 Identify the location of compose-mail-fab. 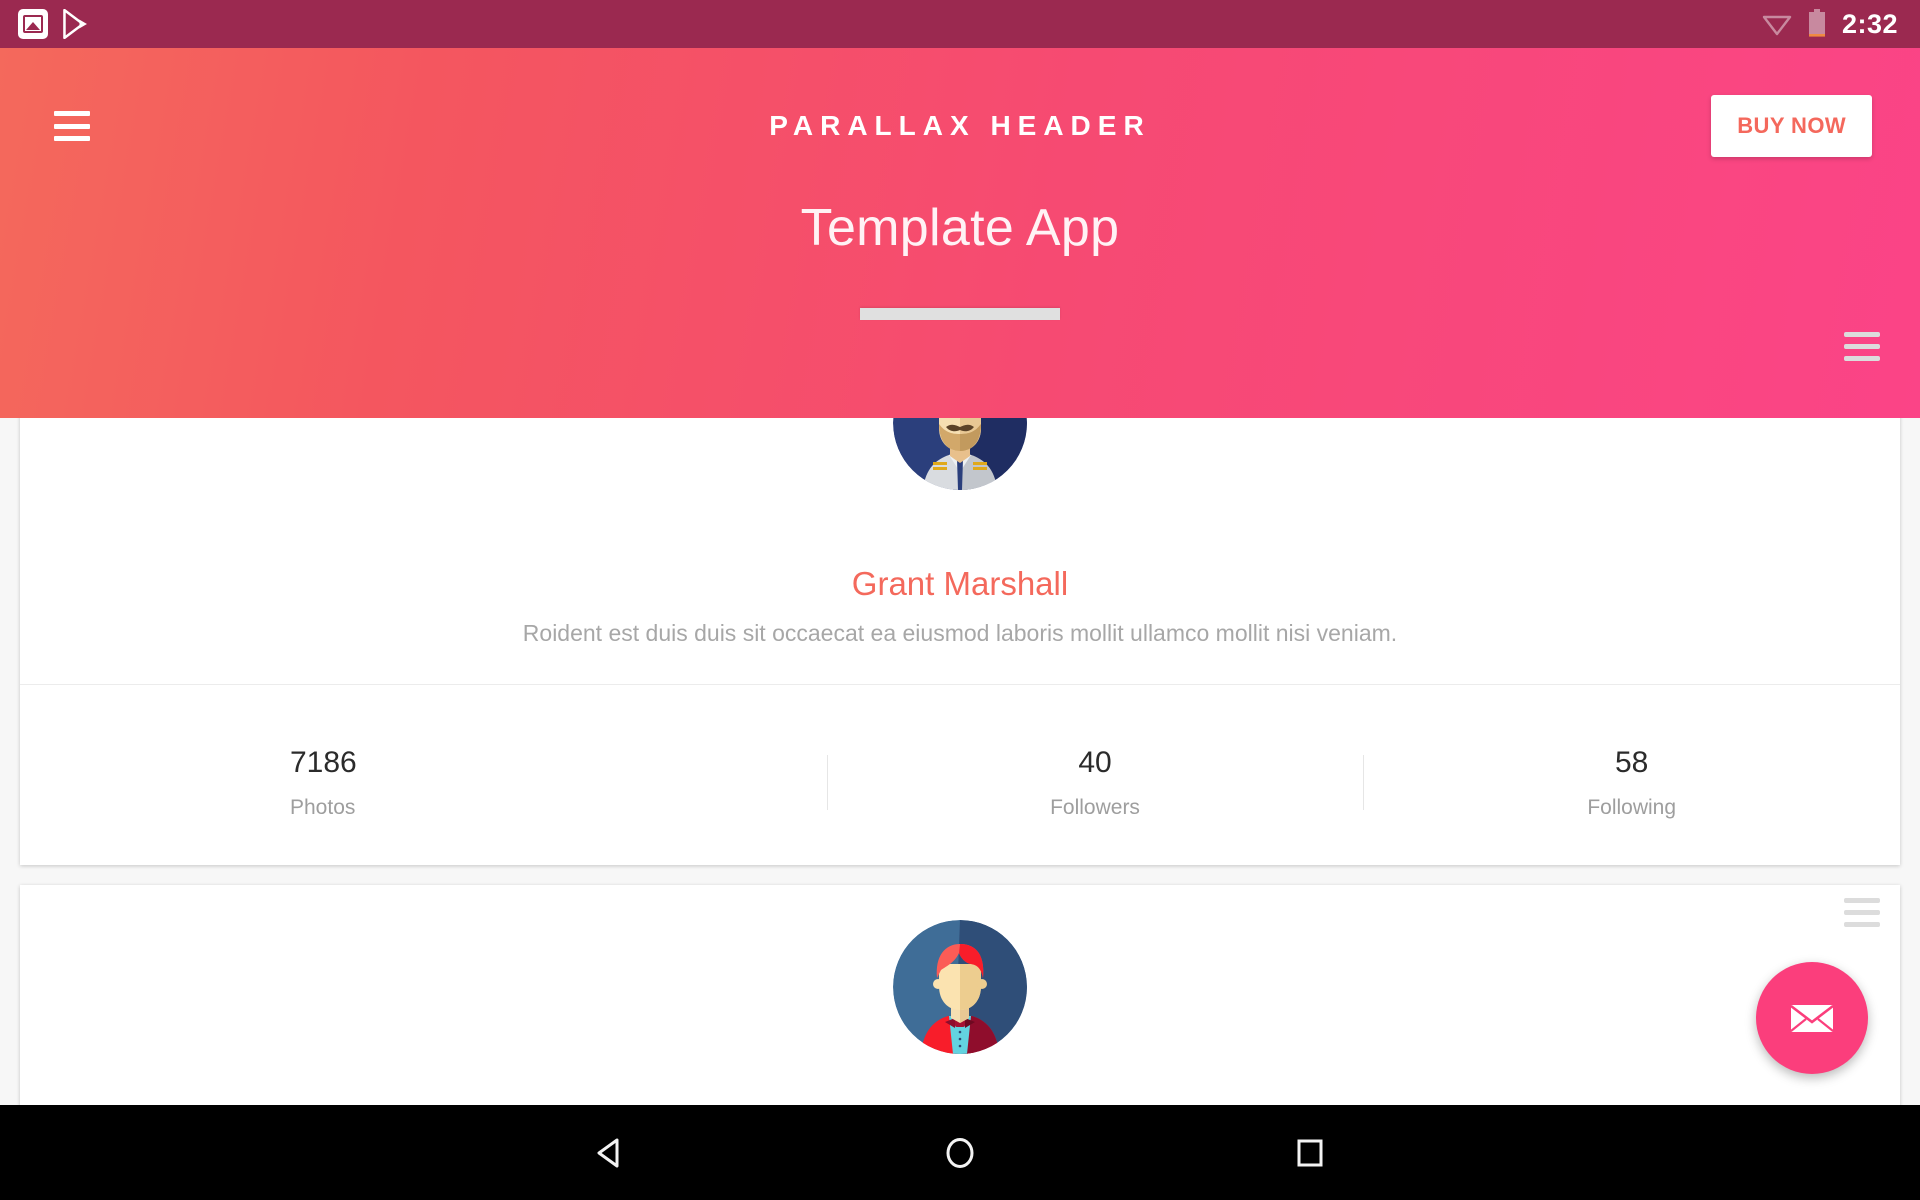
(1812, 1018).